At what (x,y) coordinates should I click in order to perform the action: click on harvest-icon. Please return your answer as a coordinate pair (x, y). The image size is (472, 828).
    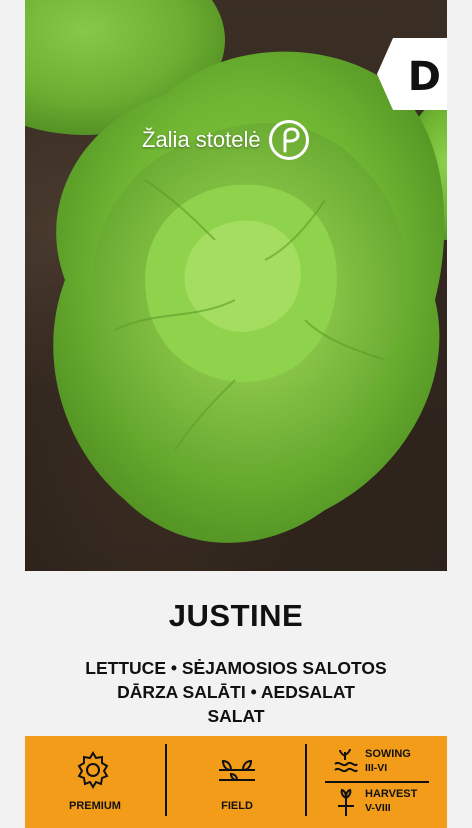
    Looking at the image, I should click on (346, 802).